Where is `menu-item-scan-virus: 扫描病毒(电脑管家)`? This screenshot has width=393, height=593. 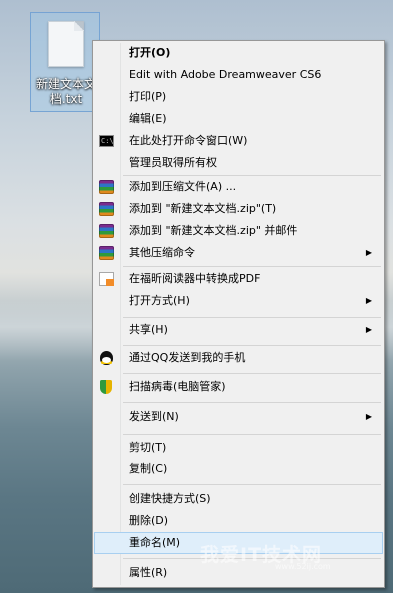
menu-item-scan-virus: 扫描病毒(电脑管家) is located at coordinates (238, 387).